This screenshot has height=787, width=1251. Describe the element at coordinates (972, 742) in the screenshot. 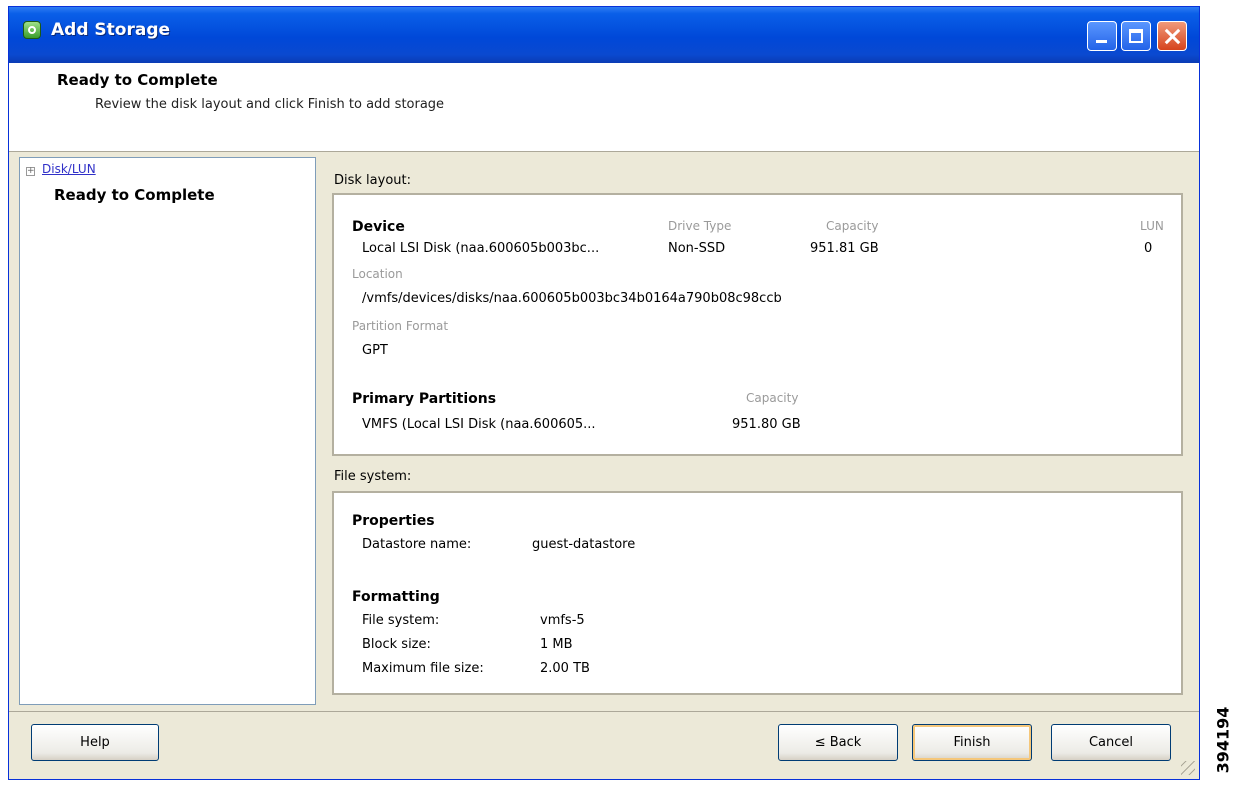

I see `finish-button: Finish` at that location.